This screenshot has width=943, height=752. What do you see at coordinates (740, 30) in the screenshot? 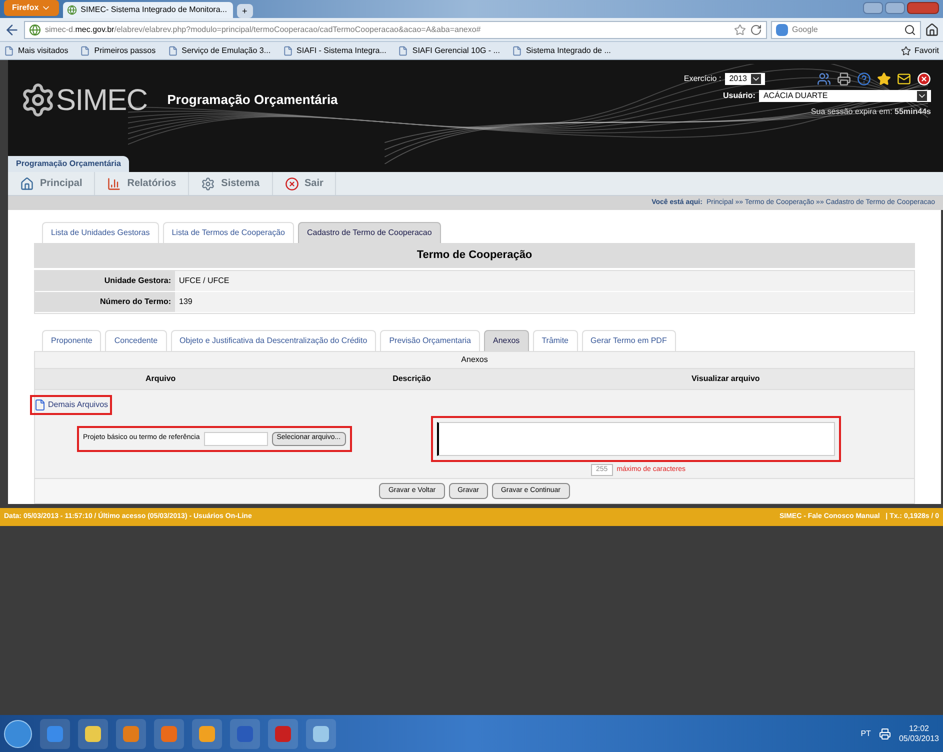
I see `bookmark-star-icon` at bounding box center [740, 30].